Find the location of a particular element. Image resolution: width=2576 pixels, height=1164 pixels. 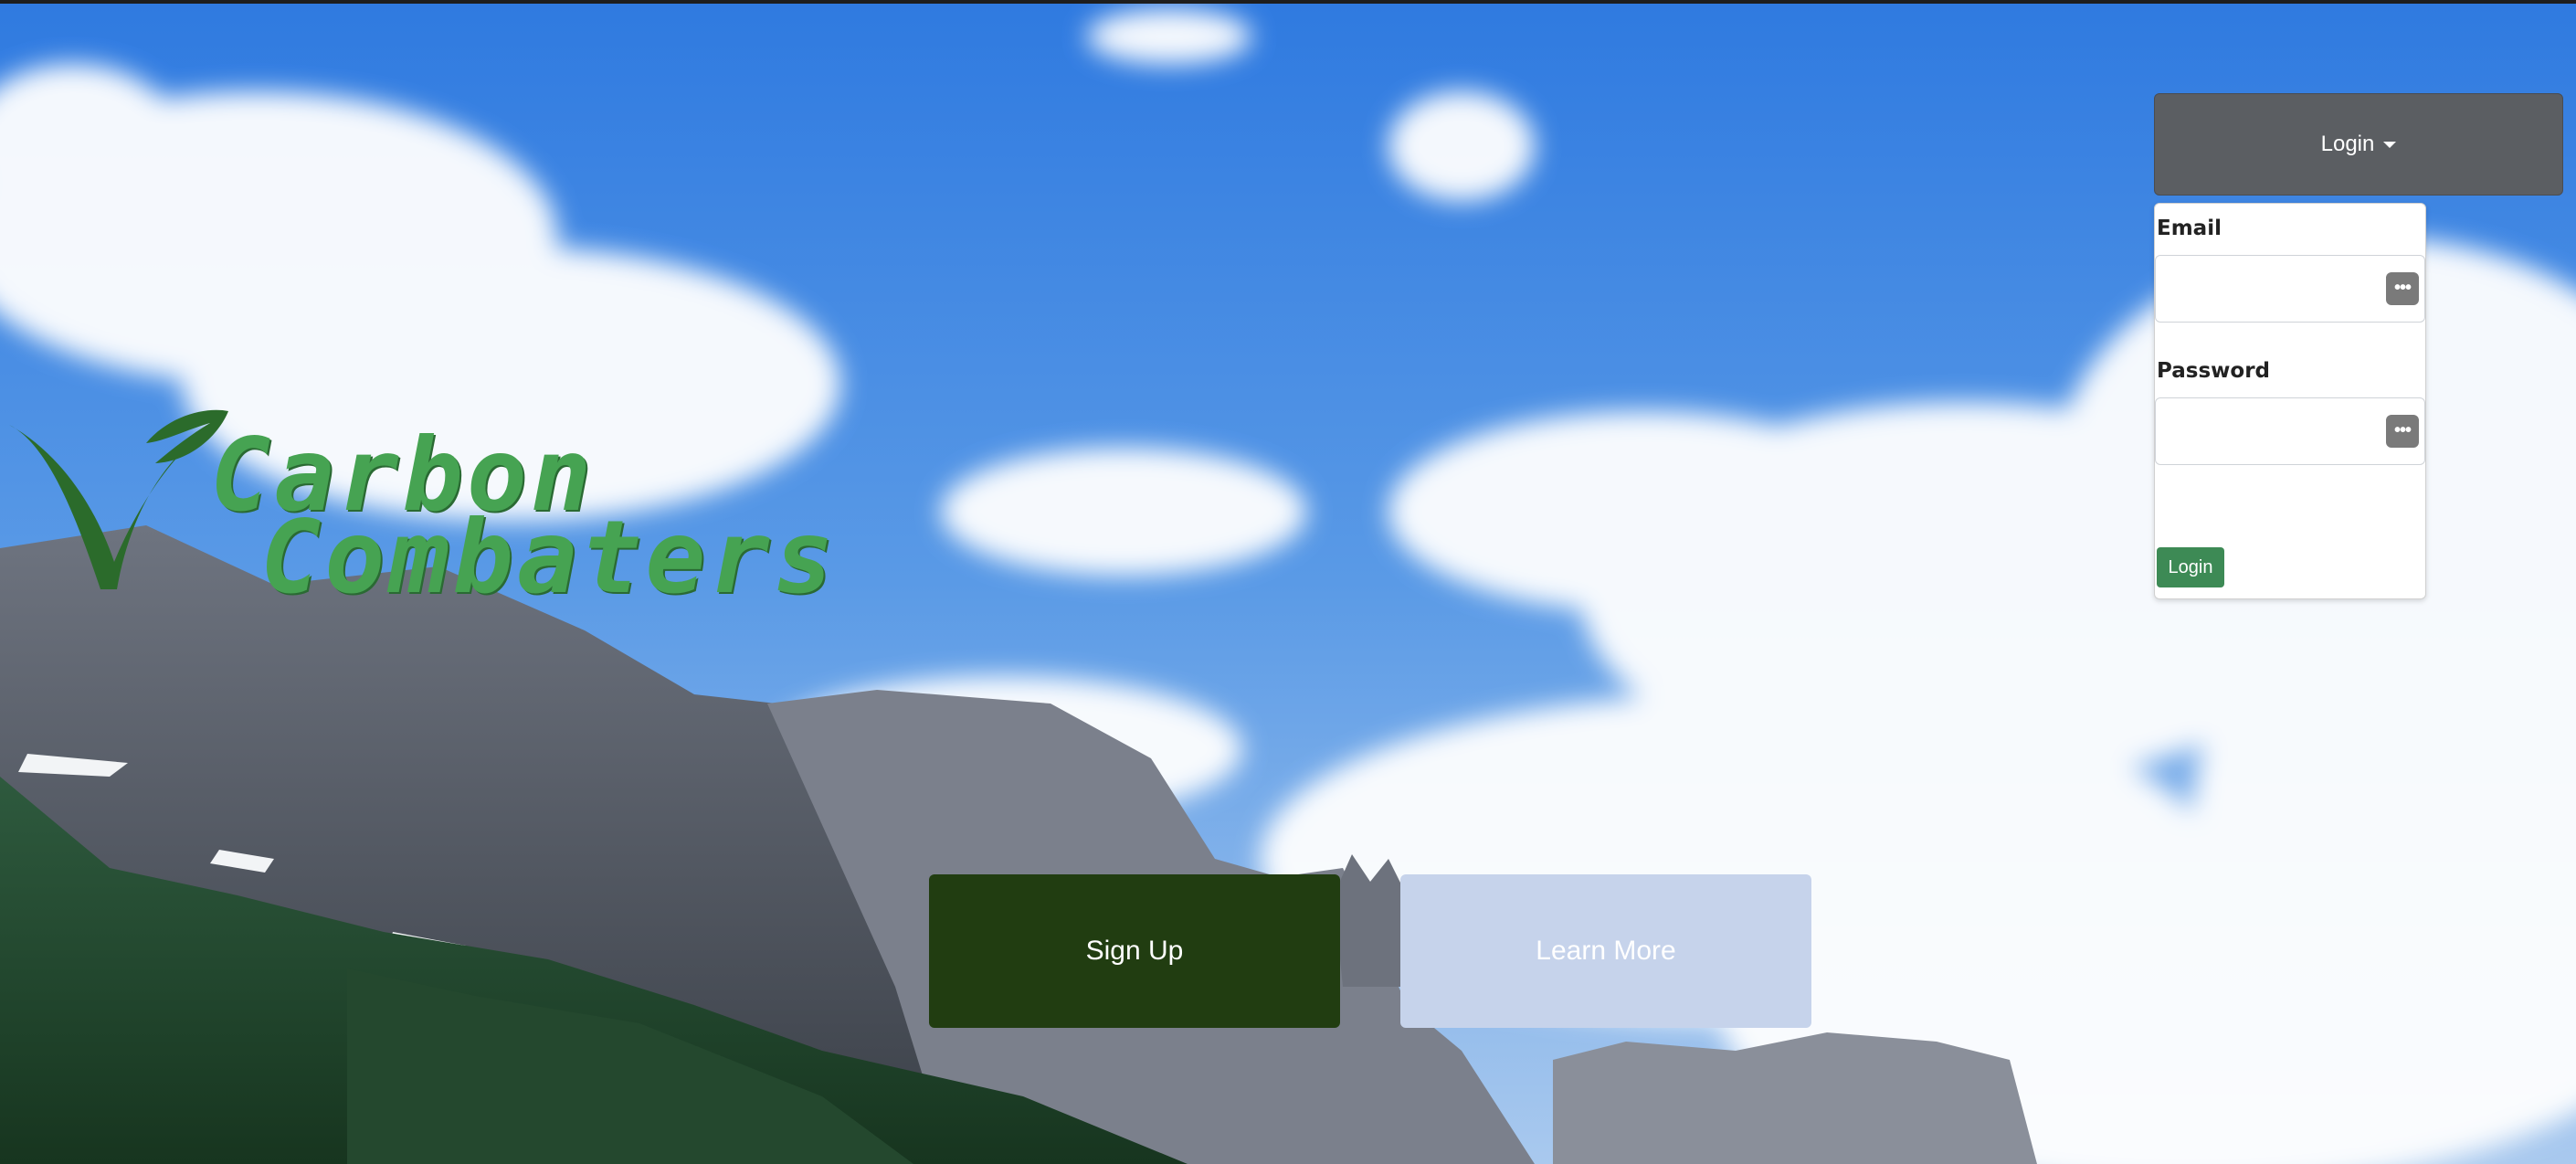

caret-down-icon is located at coordinates (2390, 144).